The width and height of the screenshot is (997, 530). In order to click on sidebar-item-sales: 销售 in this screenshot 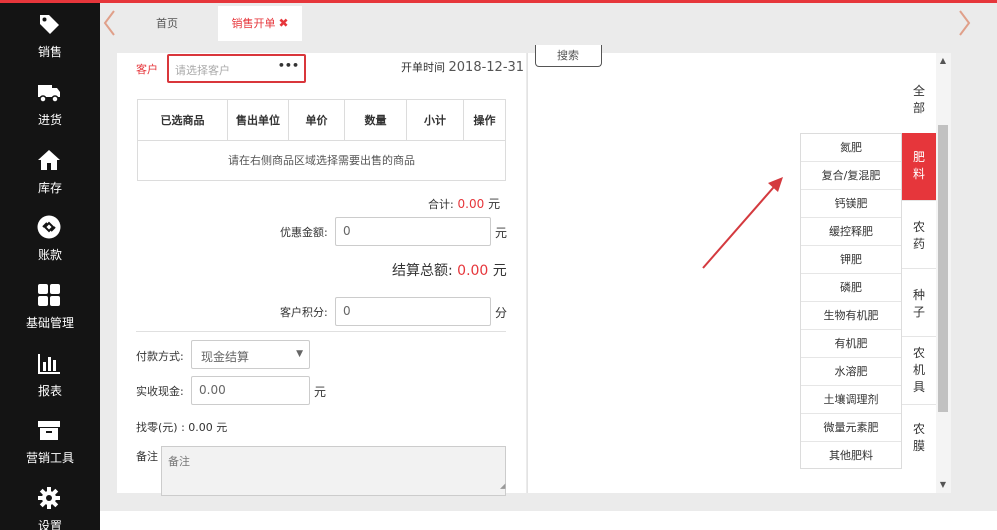, I will do `click(50, 41)`.